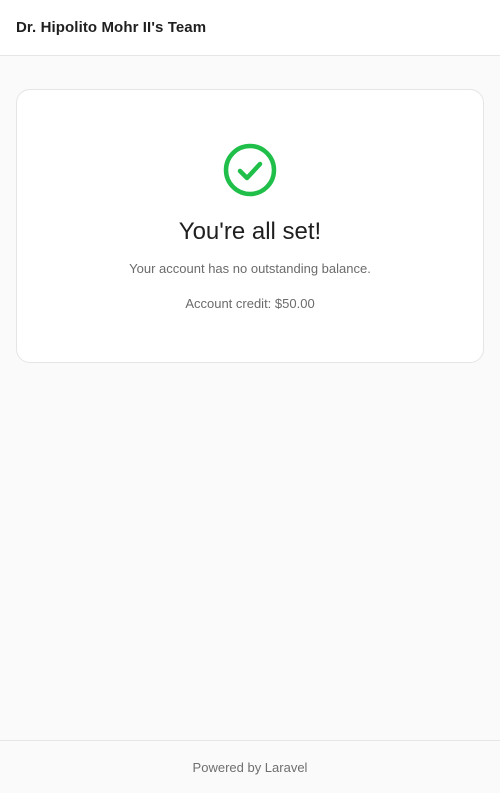 This screenshot has height=793, width=500. Describe the element at coordinates (250, 268) in the screenshot. I see `balance-message: Your account has no outstanding balance.` at that location.